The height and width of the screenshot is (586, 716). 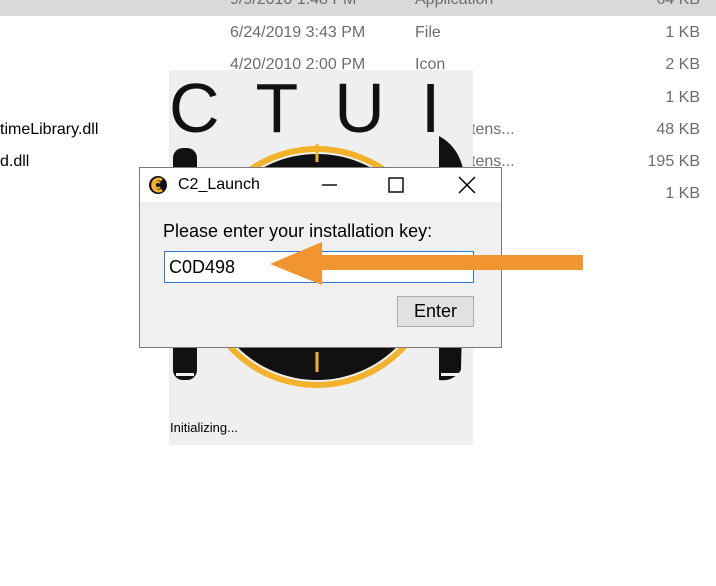 I want to click on maximize-icon, so click(x=396, y=185).